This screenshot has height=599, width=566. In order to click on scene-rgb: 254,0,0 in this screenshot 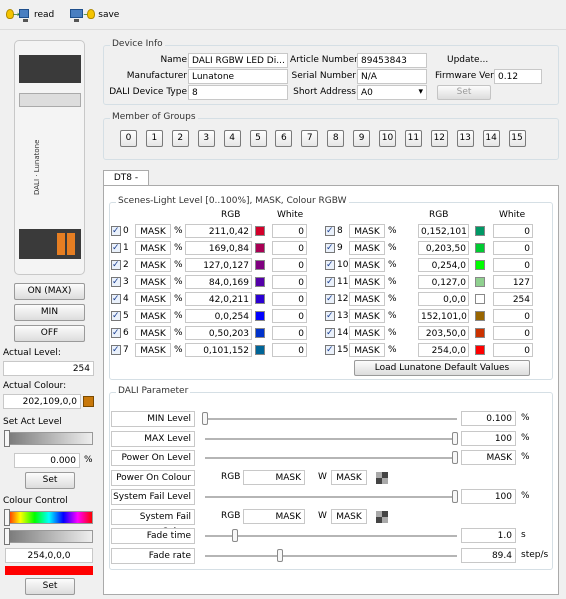, I will do `click(443, 350)`.